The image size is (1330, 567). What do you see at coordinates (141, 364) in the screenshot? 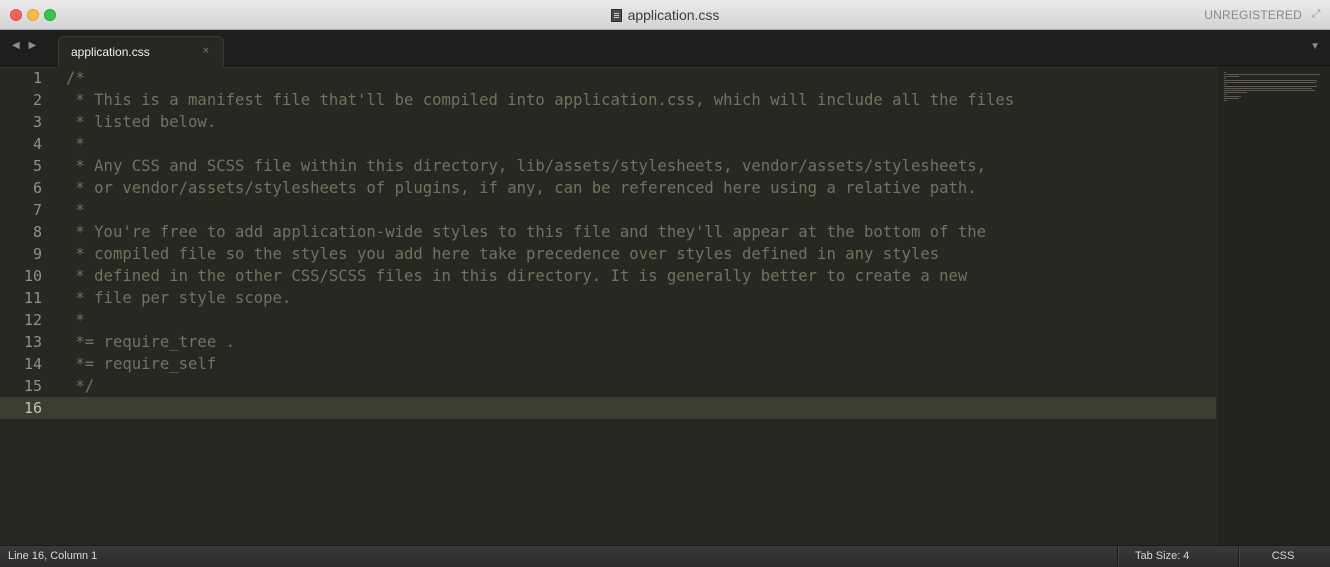
I see `code-text: *= require_self` at bounding box center [141, 364].